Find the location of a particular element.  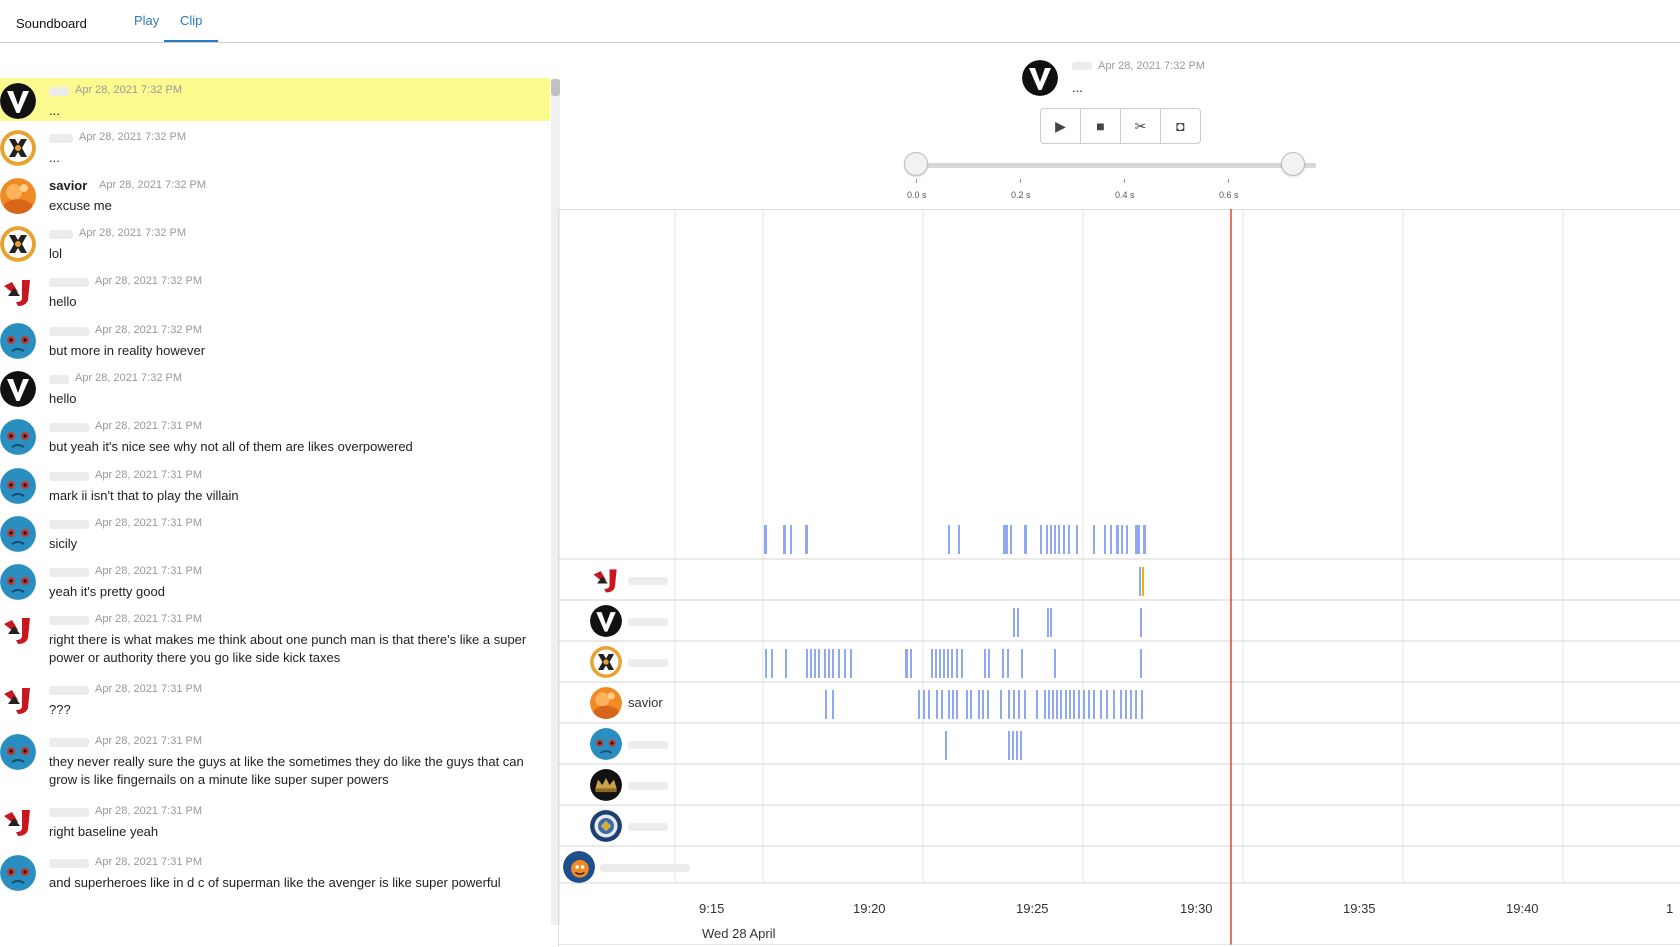

brand-soundboard: Soundboard is located at coordinates (51, 29).